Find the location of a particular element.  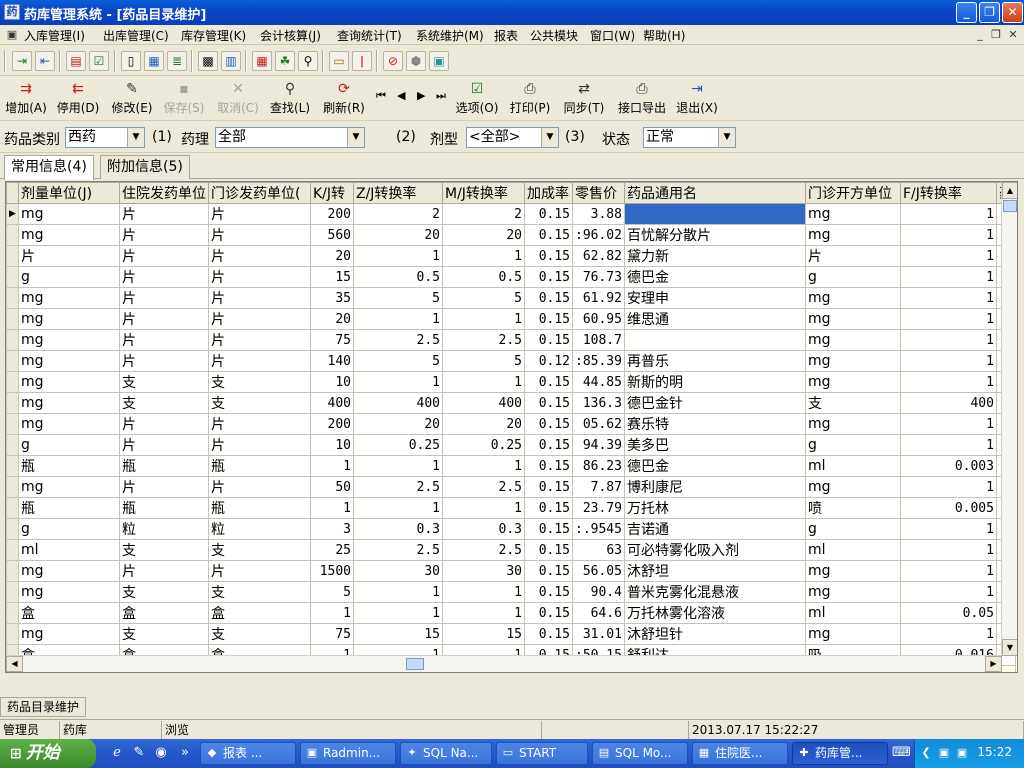

column-header: 门诊发药单位( is located at coordinates (259, 193).